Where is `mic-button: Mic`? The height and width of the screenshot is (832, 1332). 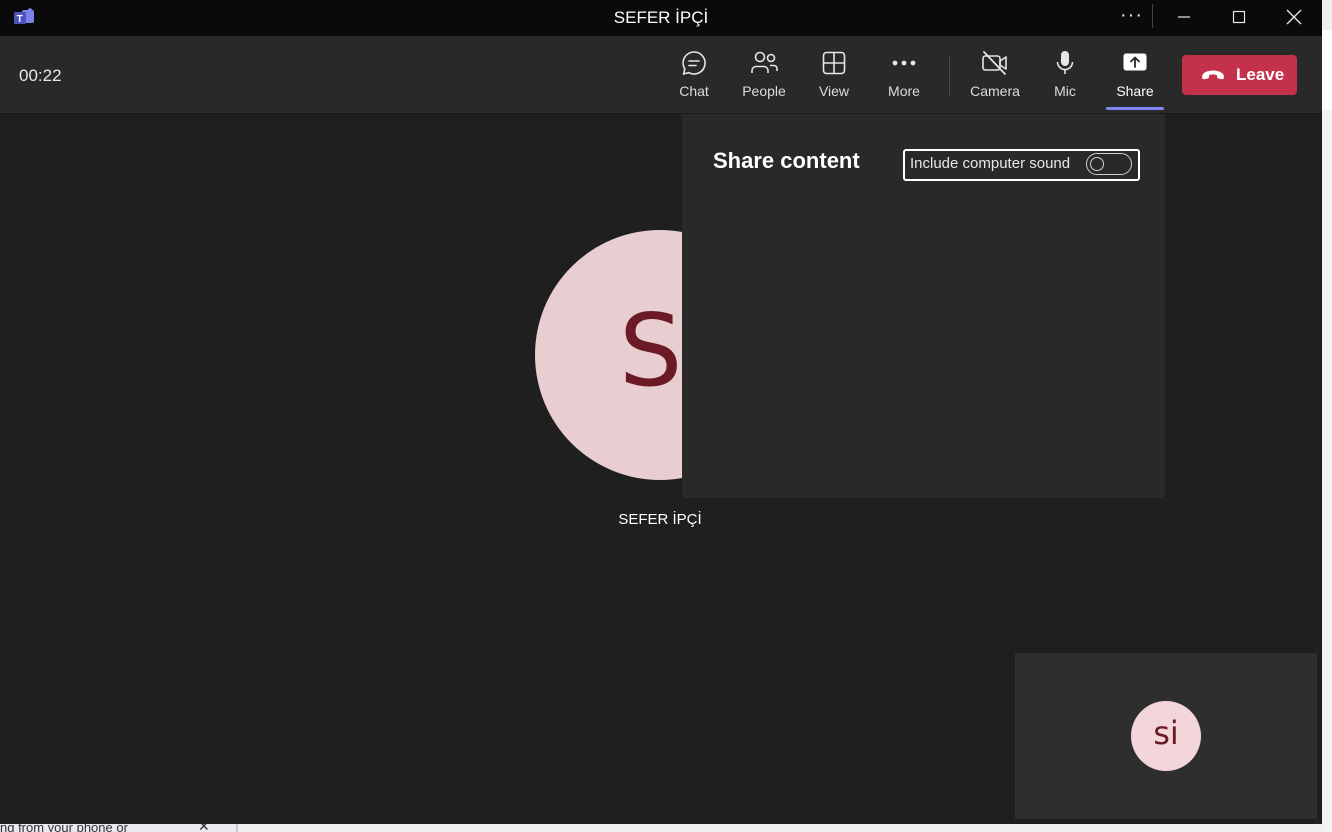
mic-button: Mic is located at coordinates (1065, 79).